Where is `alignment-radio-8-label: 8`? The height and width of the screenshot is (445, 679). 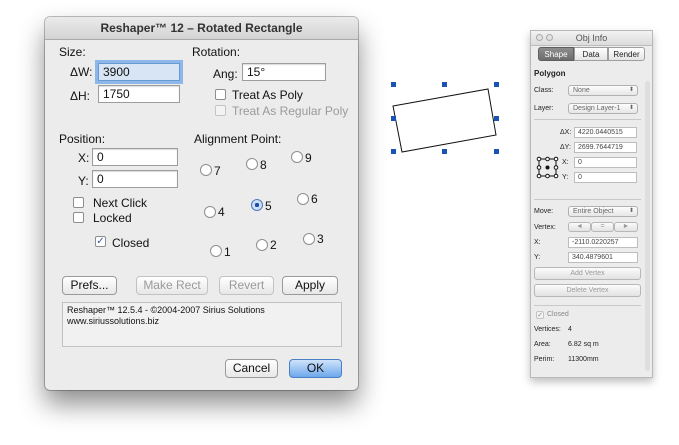 alignment-radio-8-label: 8 is located at coordinates (263, 165).